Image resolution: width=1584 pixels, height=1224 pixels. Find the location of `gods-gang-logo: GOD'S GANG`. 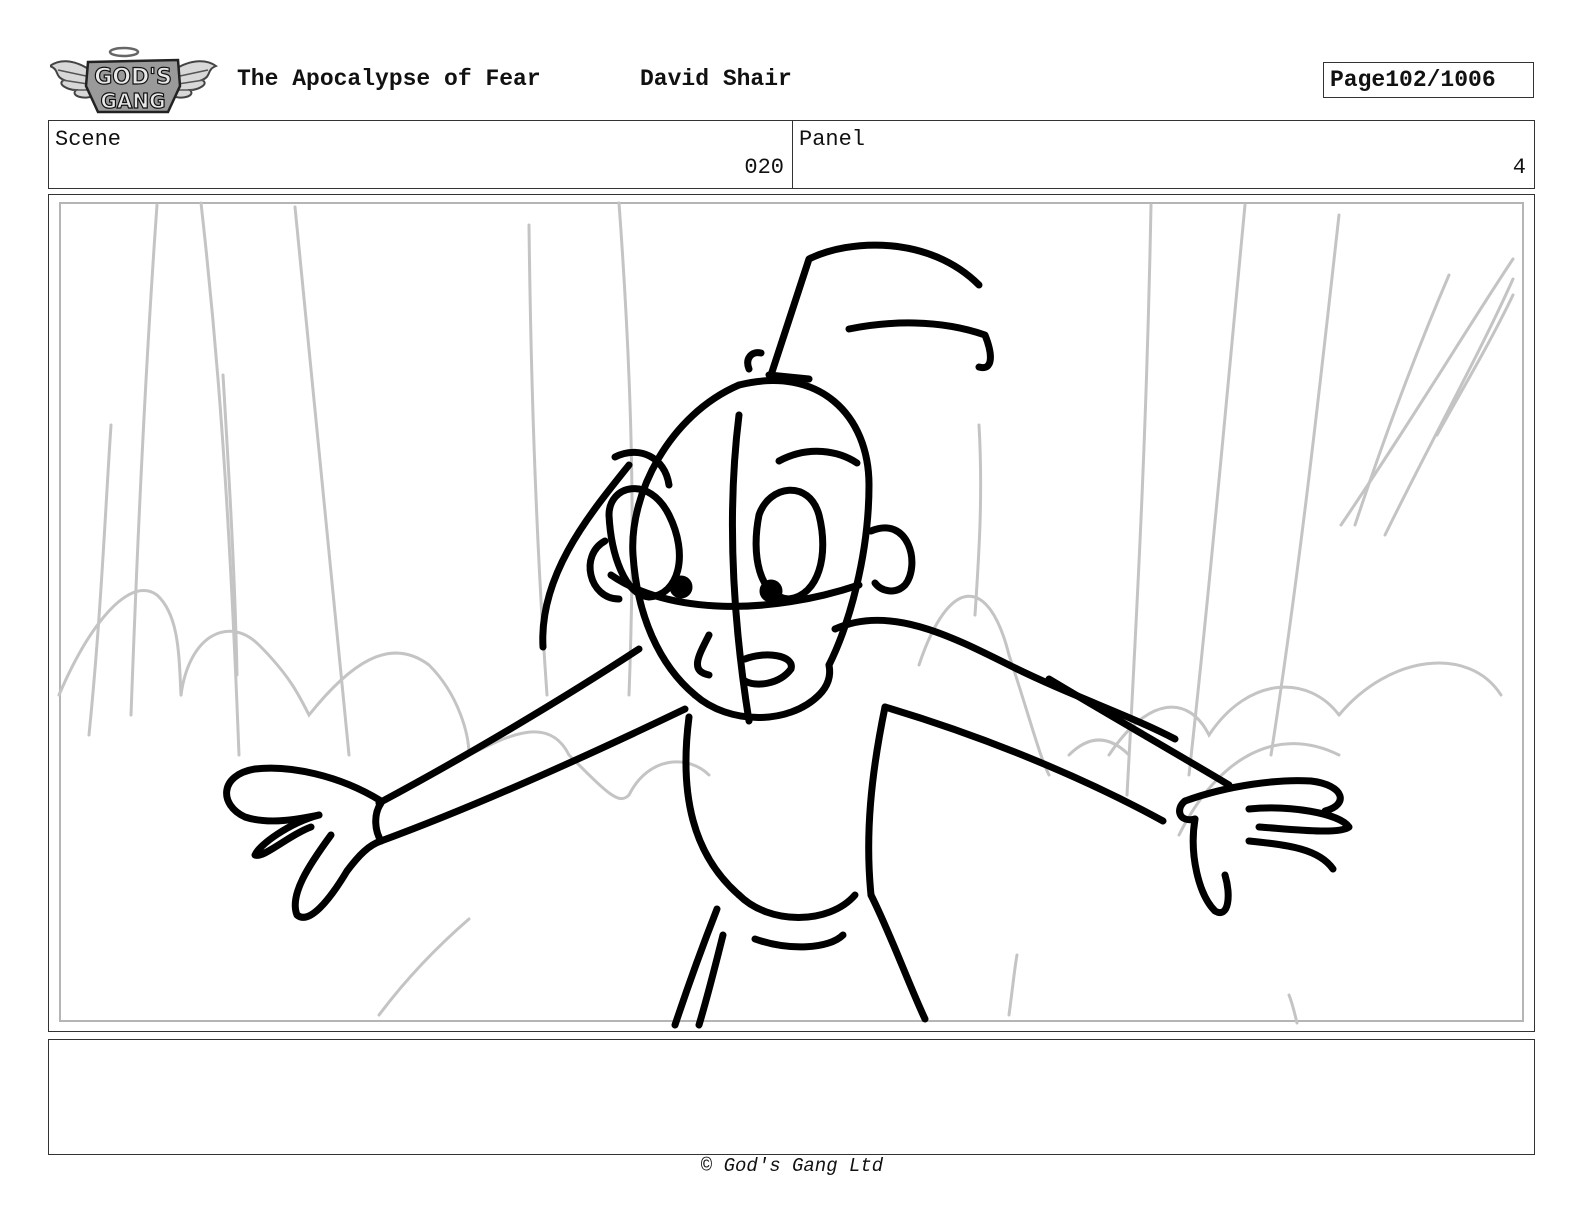

gods-gang-logo: GOD'S GANG is located at coordinates (133, 82).